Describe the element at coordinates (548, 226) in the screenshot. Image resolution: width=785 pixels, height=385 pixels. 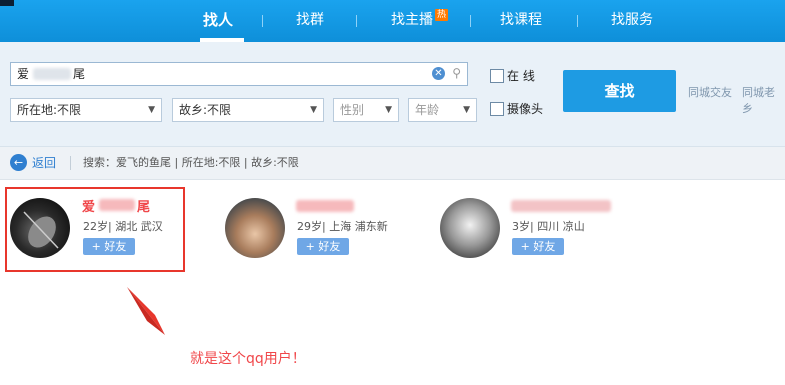
I see `result-info: 3岁| 四川 凉山` at that location.